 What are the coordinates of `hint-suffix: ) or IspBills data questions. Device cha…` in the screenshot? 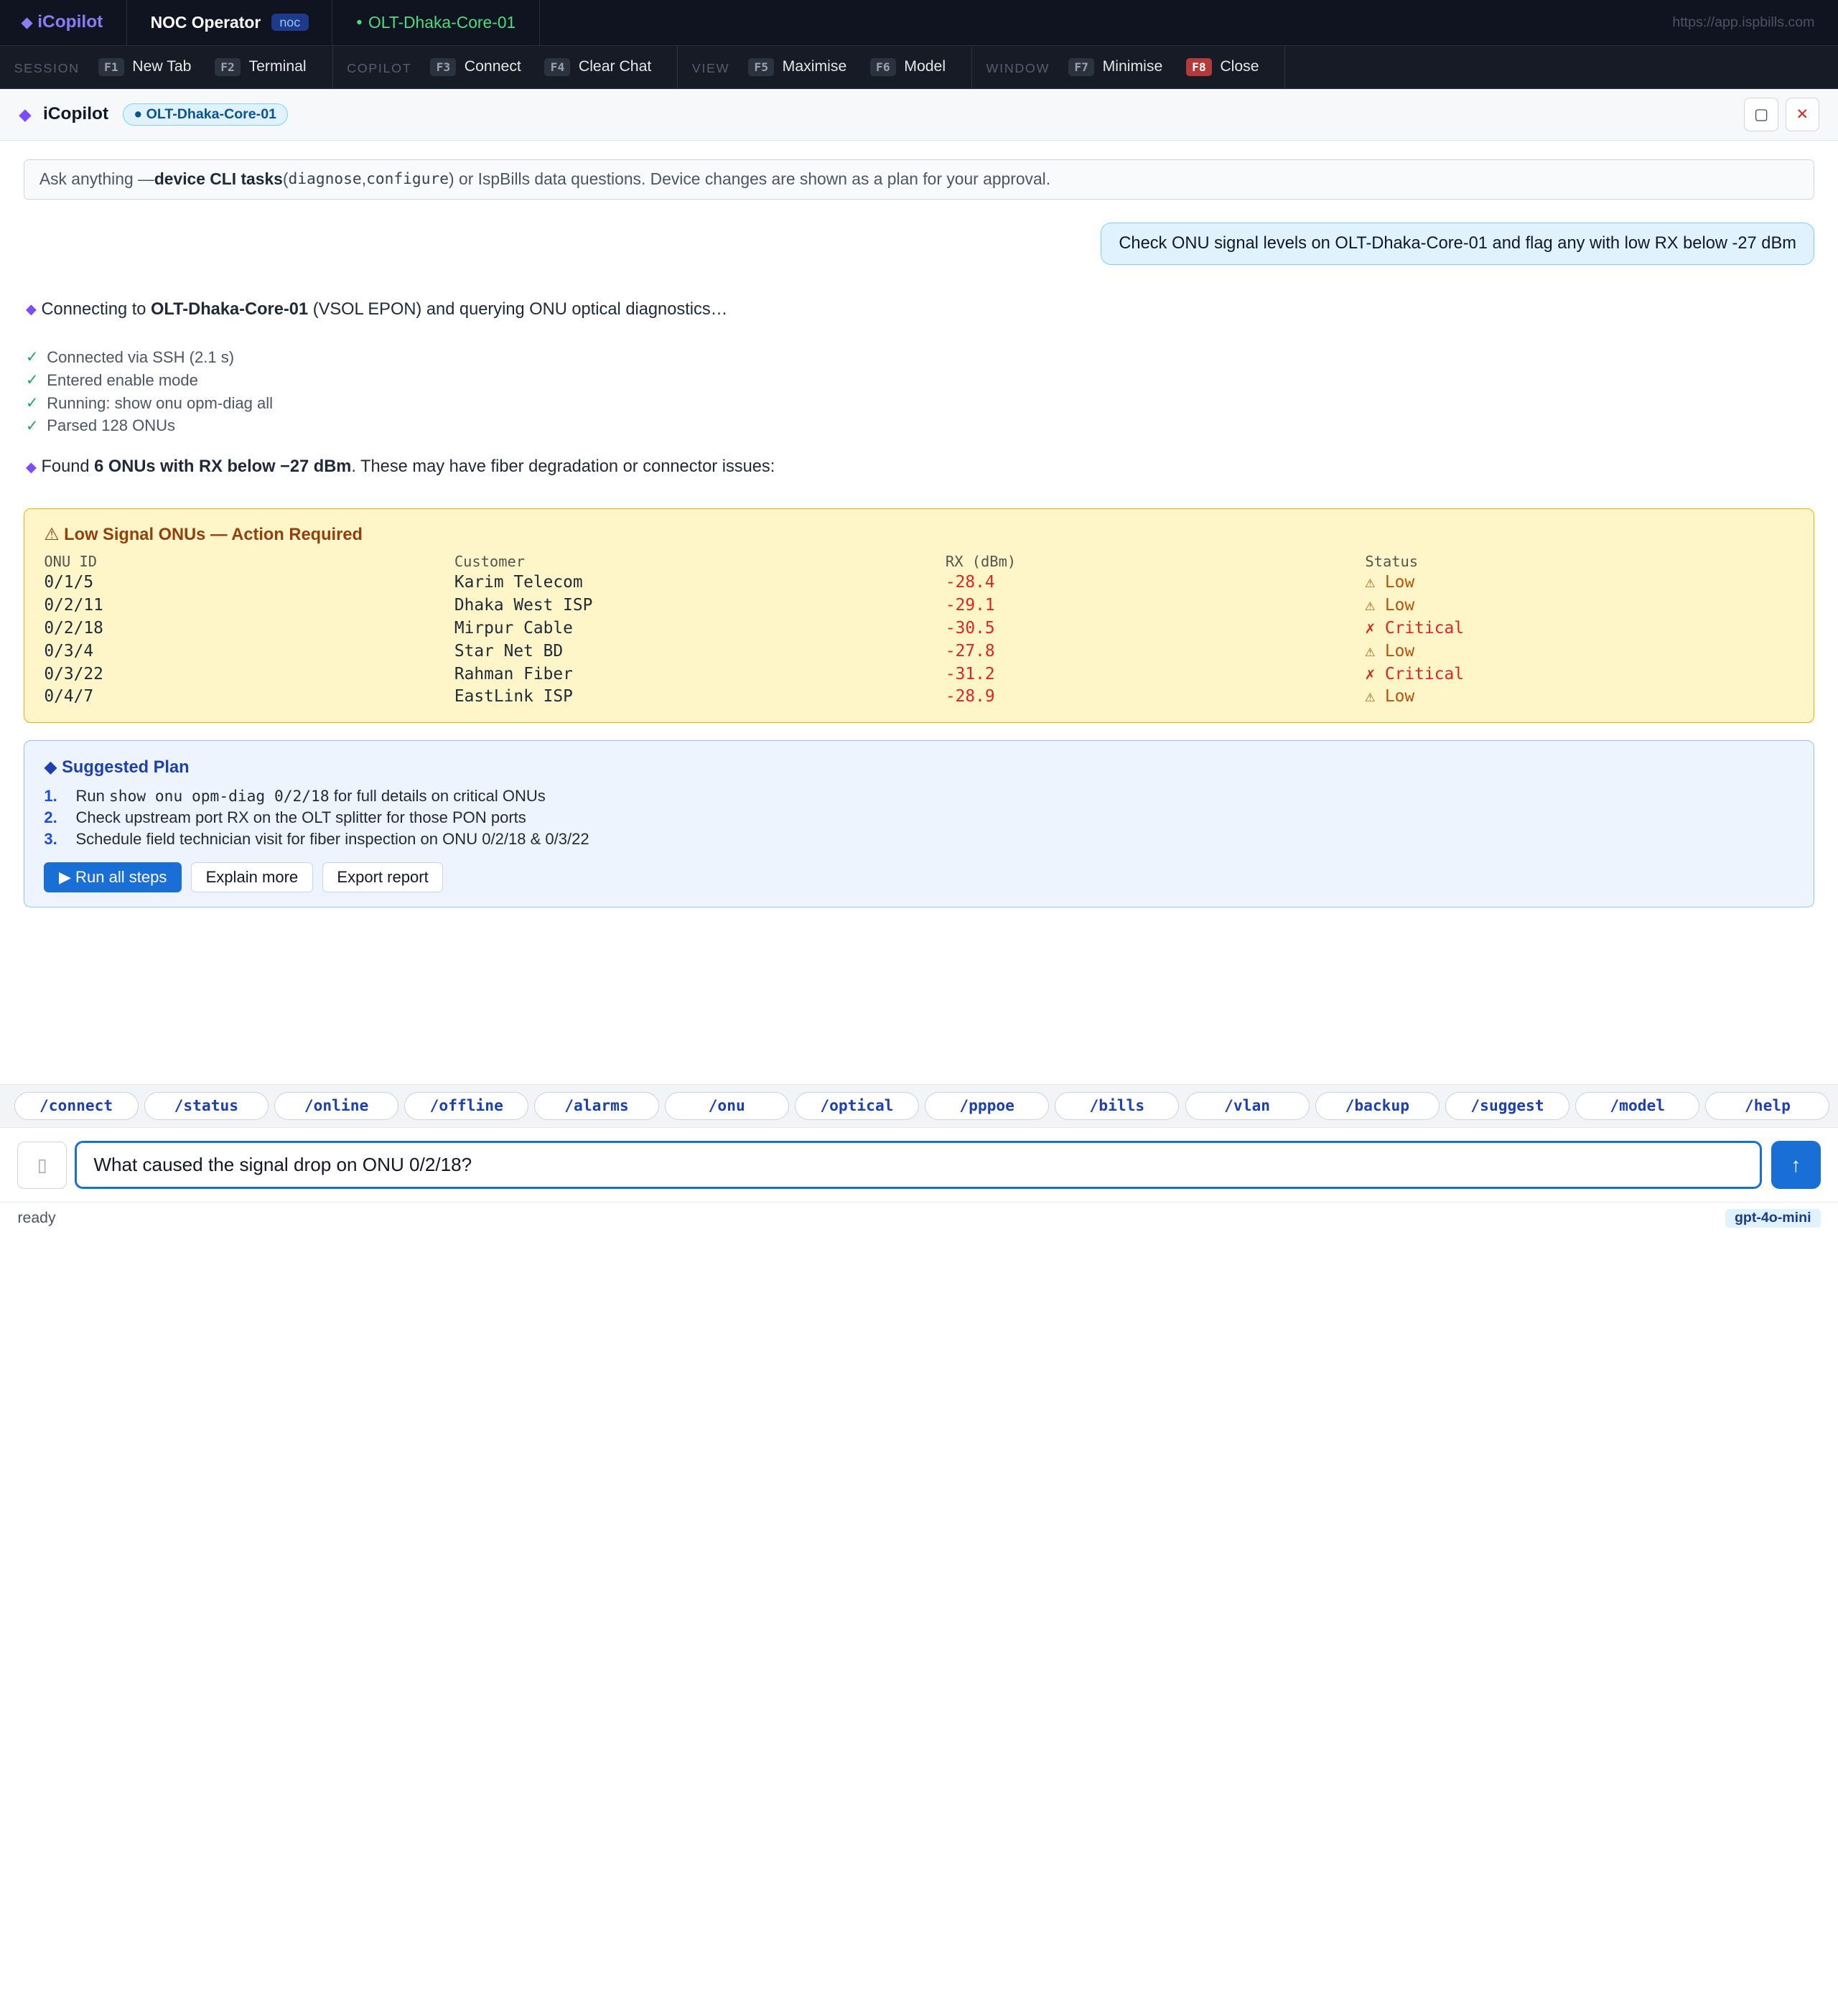 It's located at (750, 179).